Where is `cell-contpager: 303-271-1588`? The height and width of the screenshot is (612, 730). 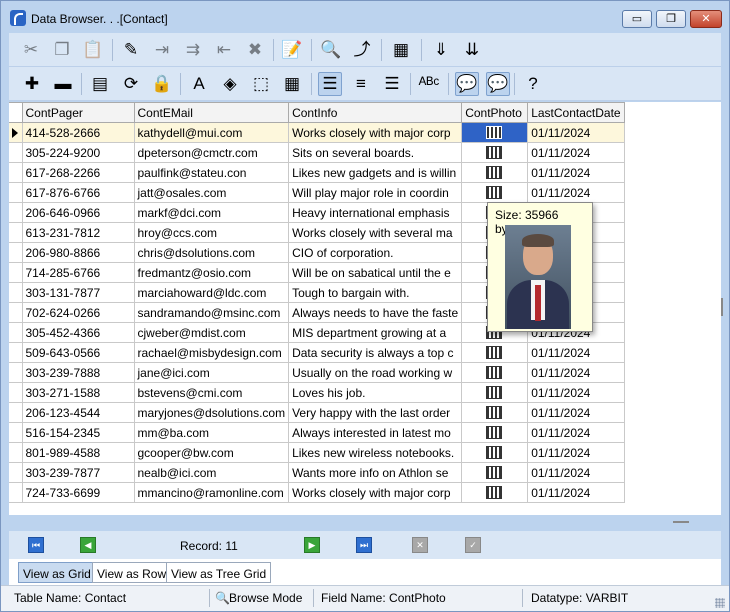 cell-contpager: 303-271-1588 is located at coordinates (78, 392).